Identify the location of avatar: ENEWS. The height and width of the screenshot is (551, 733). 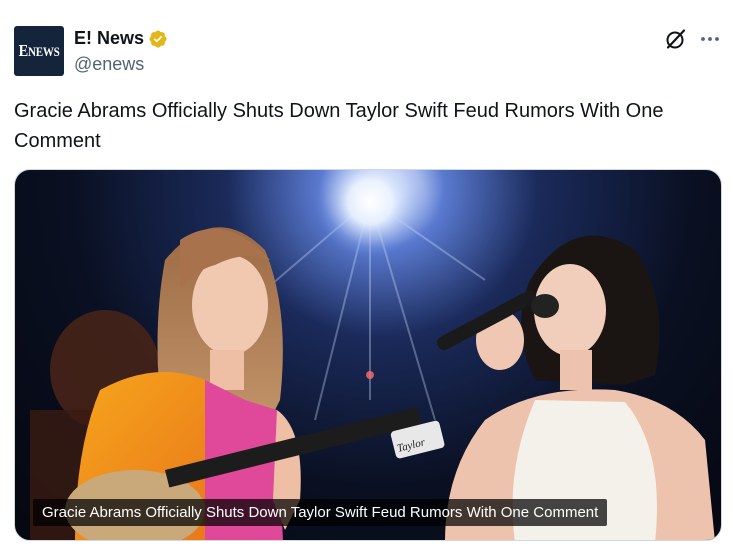
(39, 51).